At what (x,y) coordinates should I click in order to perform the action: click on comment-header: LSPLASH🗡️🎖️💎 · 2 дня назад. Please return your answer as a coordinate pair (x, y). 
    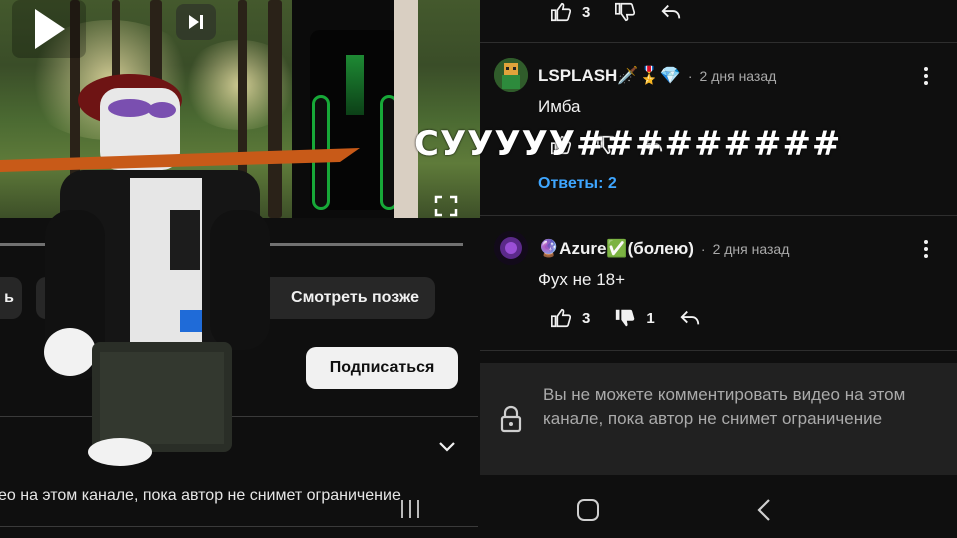
    Looking at the image, I should click on (657, 76).